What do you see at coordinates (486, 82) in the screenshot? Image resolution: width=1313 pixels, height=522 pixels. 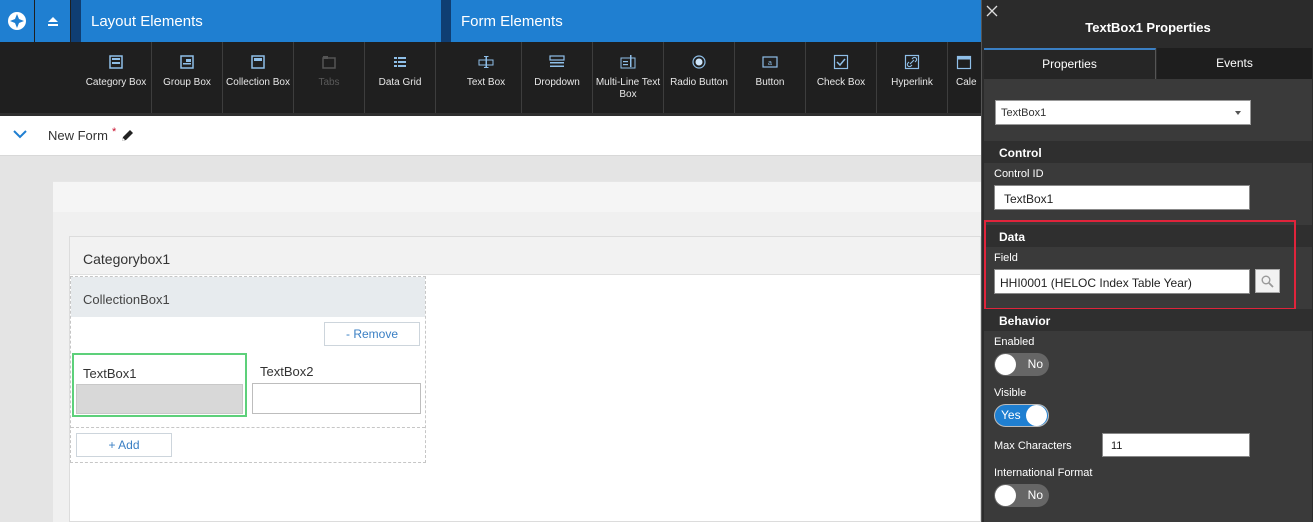 I see `tool-label: Text Box` at bounding box center [486, 82].